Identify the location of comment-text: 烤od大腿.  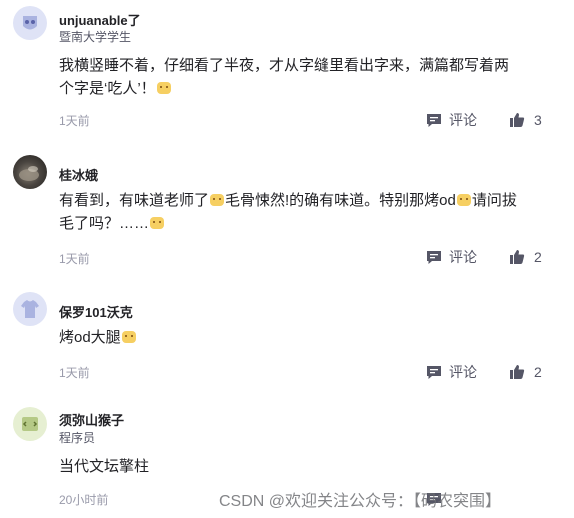
(303, 337).